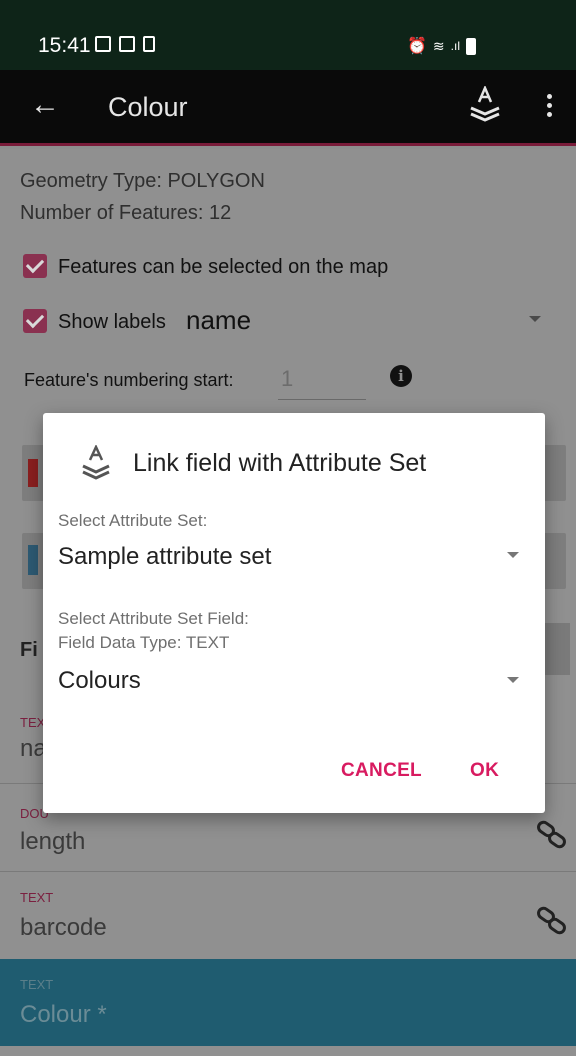 This screenshot has height=1056, width=576. Describe the element at coordinates (471, 46) in the screenshot. I see `battery-icon` at that location.